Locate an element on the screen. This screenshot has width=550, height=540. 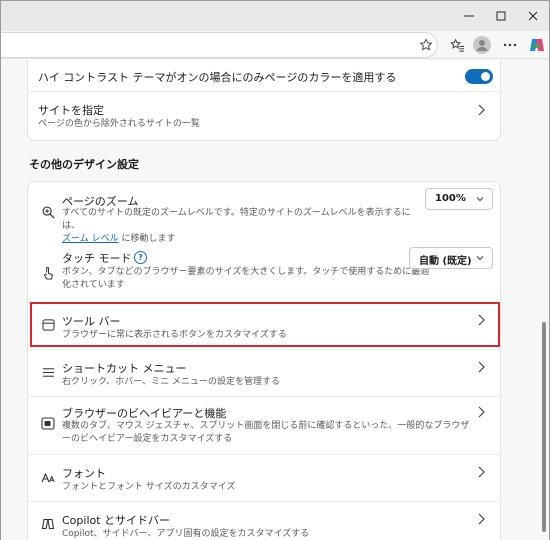
close-button is located at coordinates (532, 16).